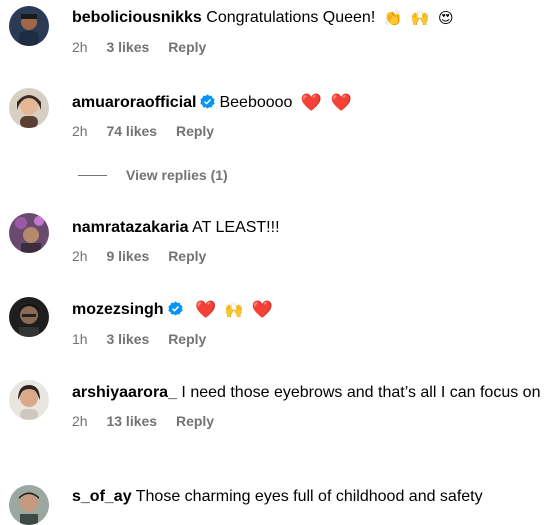  What do you see at coordinates (177, 175) in the screenshot?
I see `view-replies-label: View replies (1)` at bounding box center [177, 175].